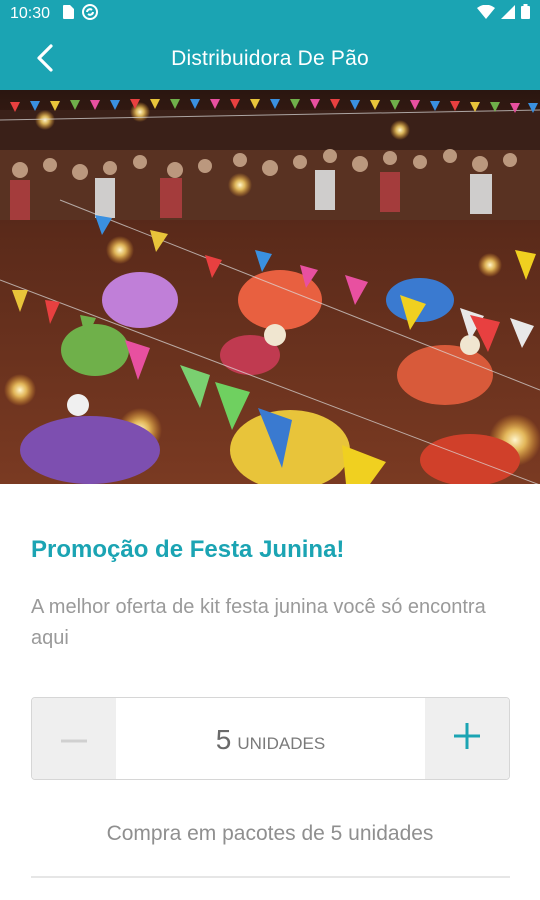 The width and height of the screenshot is (540, 900). What do you see at coordinates (68, 14) in the screenshot?
I see `sd-card-icon` at bounding box center [68, 14].